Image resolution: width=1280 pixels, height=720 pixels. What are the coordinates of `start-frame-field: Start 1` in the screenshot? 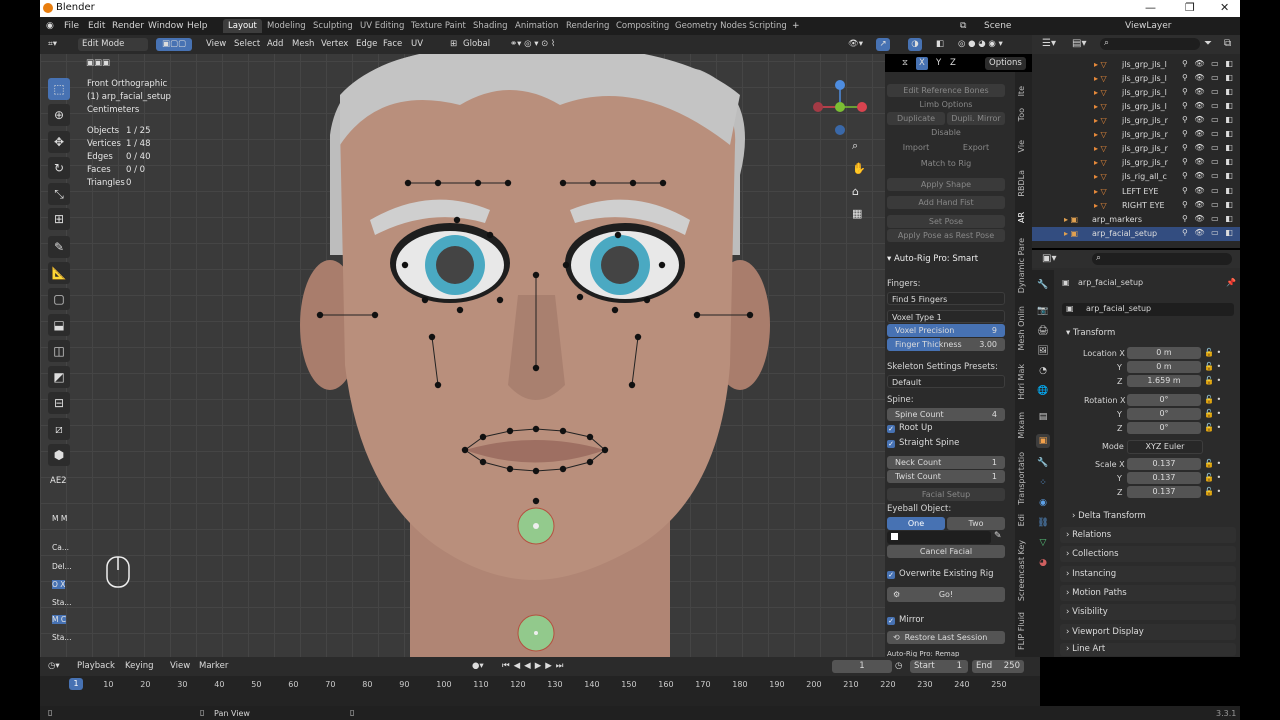 It's located at (939, 666).